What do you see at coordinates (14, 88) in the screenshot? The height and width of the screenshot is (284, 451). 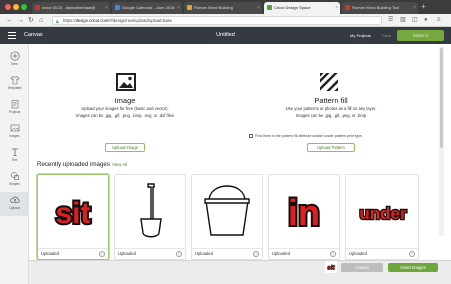 I see `sidebar-item-label: Templates` at bounding box center [14, 88].